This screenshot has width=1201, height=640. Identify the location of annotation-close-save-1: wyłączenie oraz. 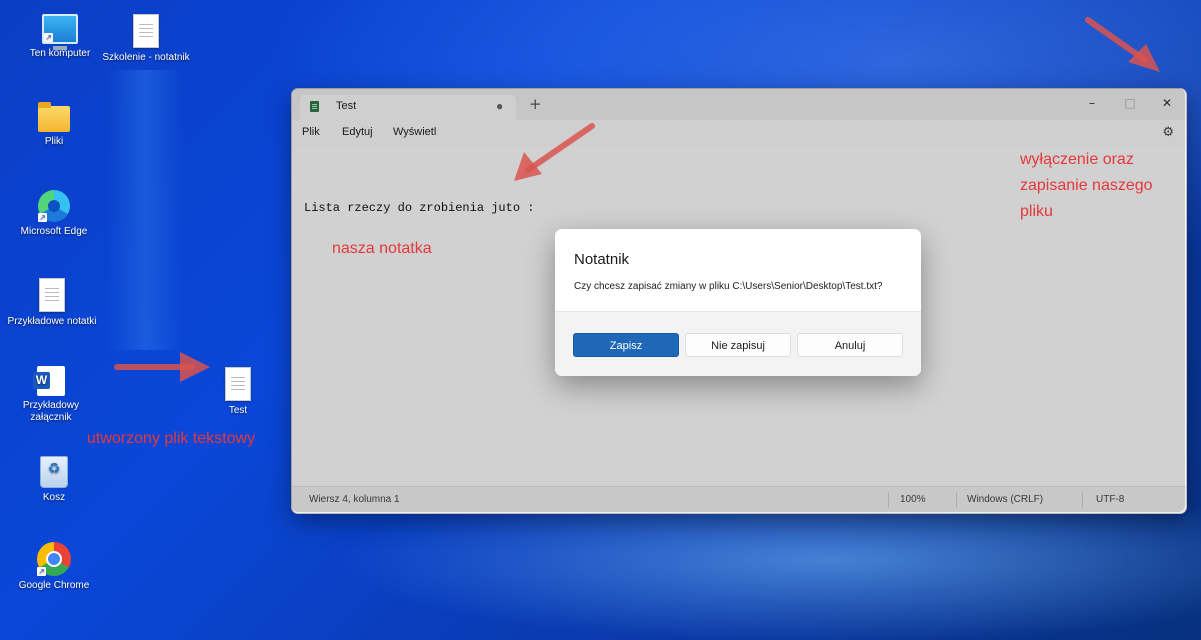
(1077, 159).